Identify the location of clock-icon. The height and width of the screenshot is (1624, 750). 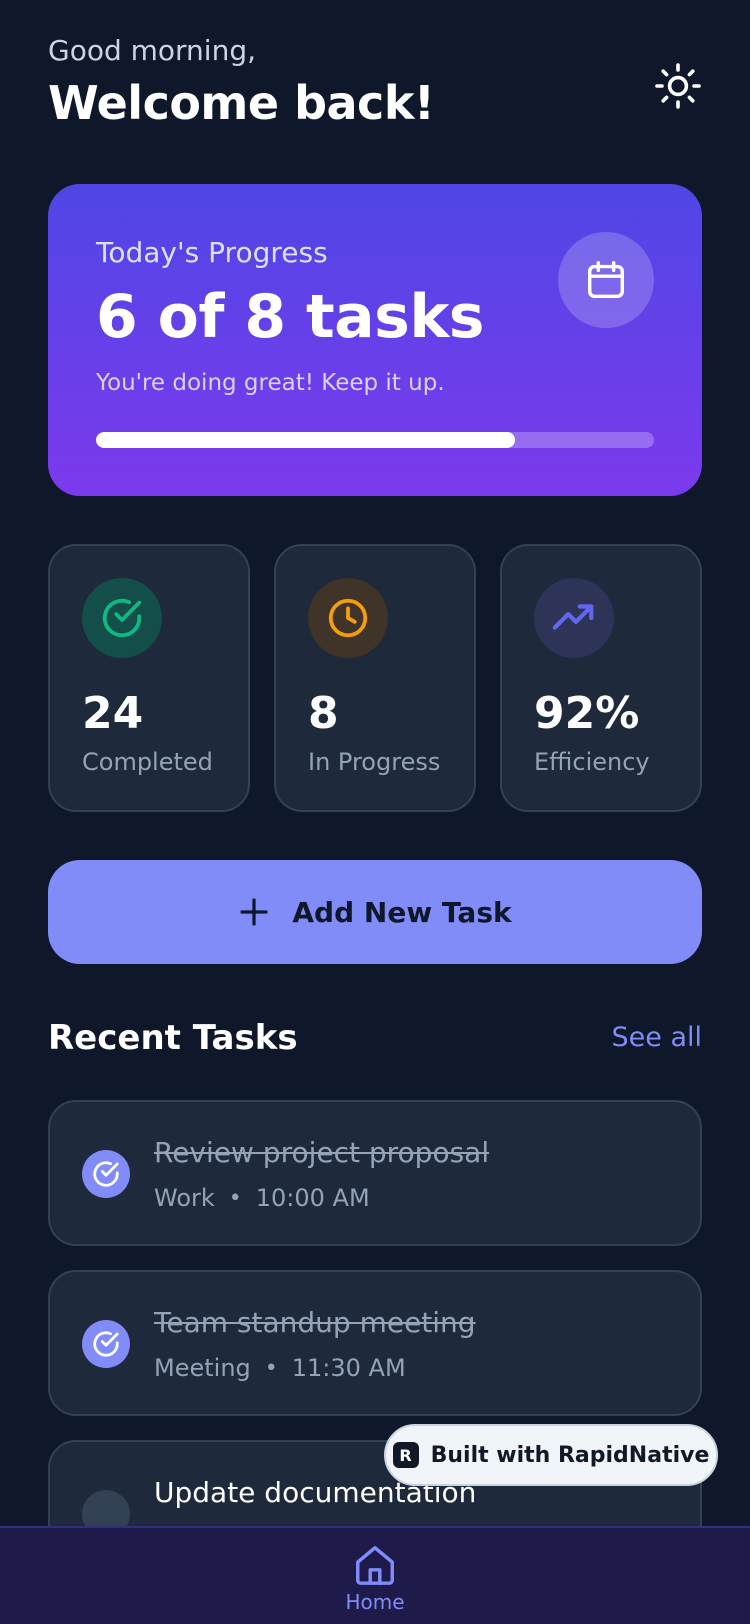
(348, 618).